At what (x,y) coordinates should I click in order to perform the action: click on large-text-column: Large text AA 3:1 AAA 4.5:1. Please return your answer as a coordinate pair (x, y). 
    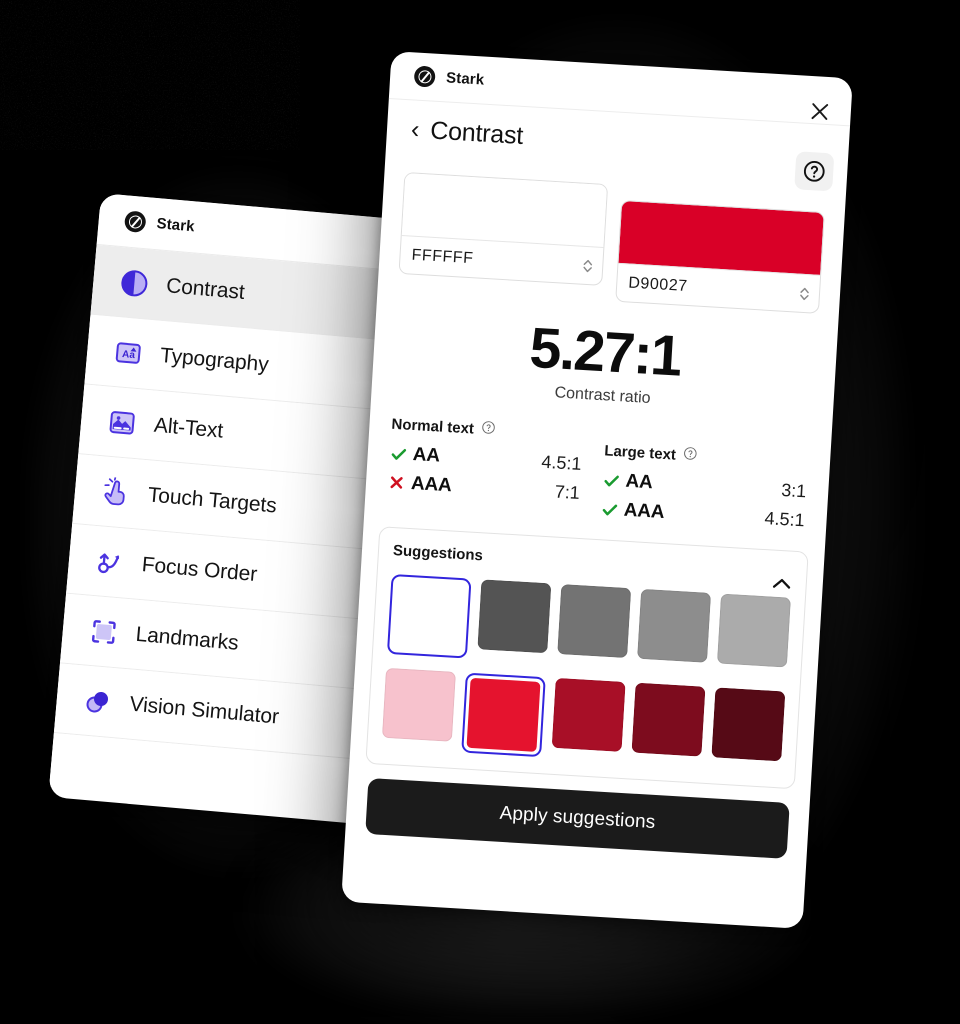
    Looking at the image, I should click on (705, 483).